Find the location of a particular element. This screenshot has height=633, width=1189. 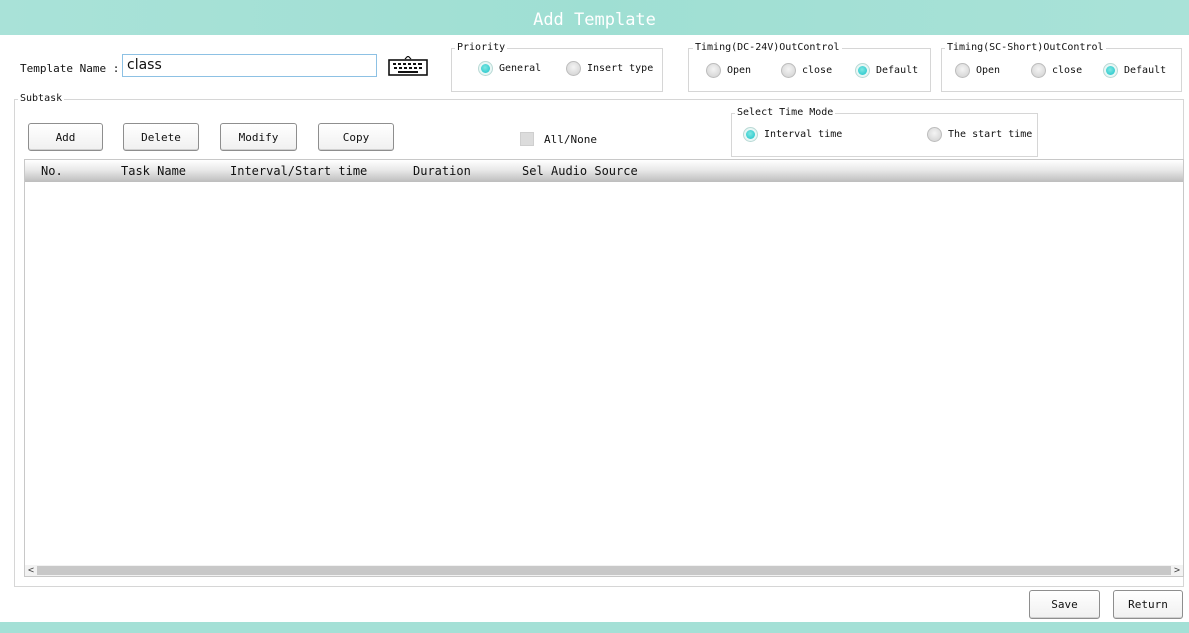

window-title: Add Template is located at coordinates (594, 20).